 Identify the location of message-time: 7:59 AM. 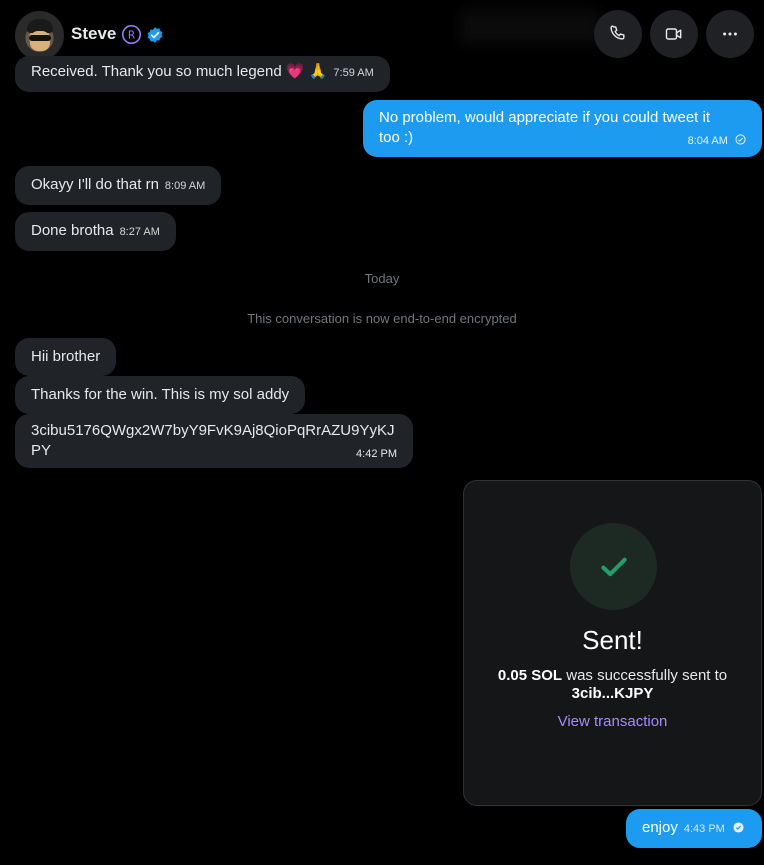
(353, 73).